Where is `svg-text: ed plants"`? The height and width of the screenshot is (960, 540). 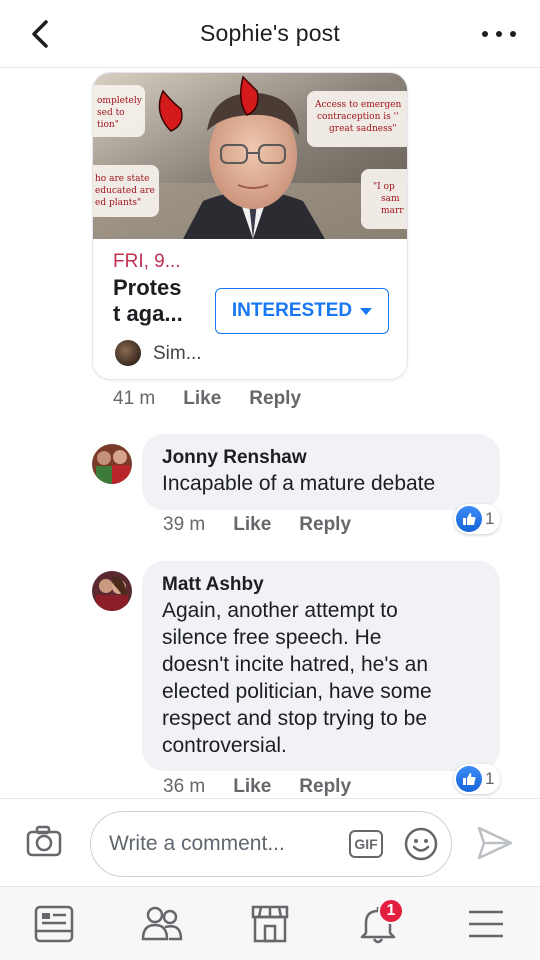 svg-text: ed plants" is located at coordinates (118, 203).